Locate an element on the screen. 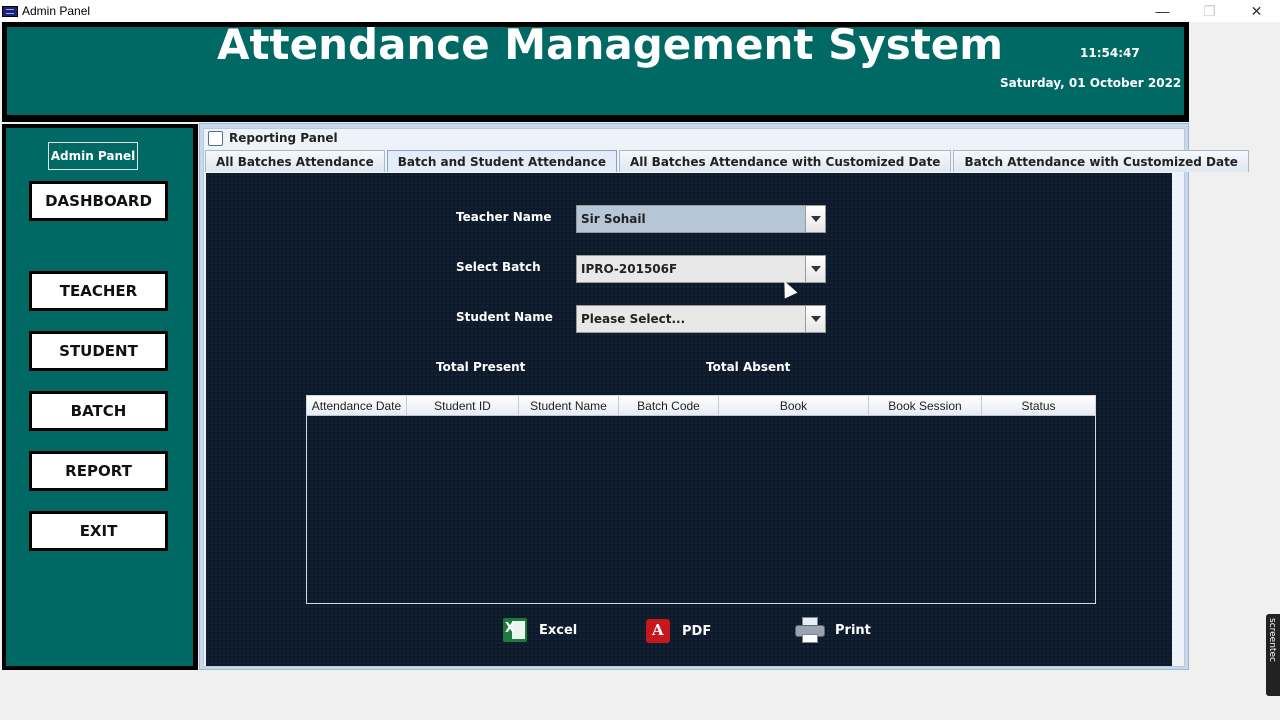 This screenshot has height=720, width=1280. watermark-text: screentec is located at coordinates (1272, 640).